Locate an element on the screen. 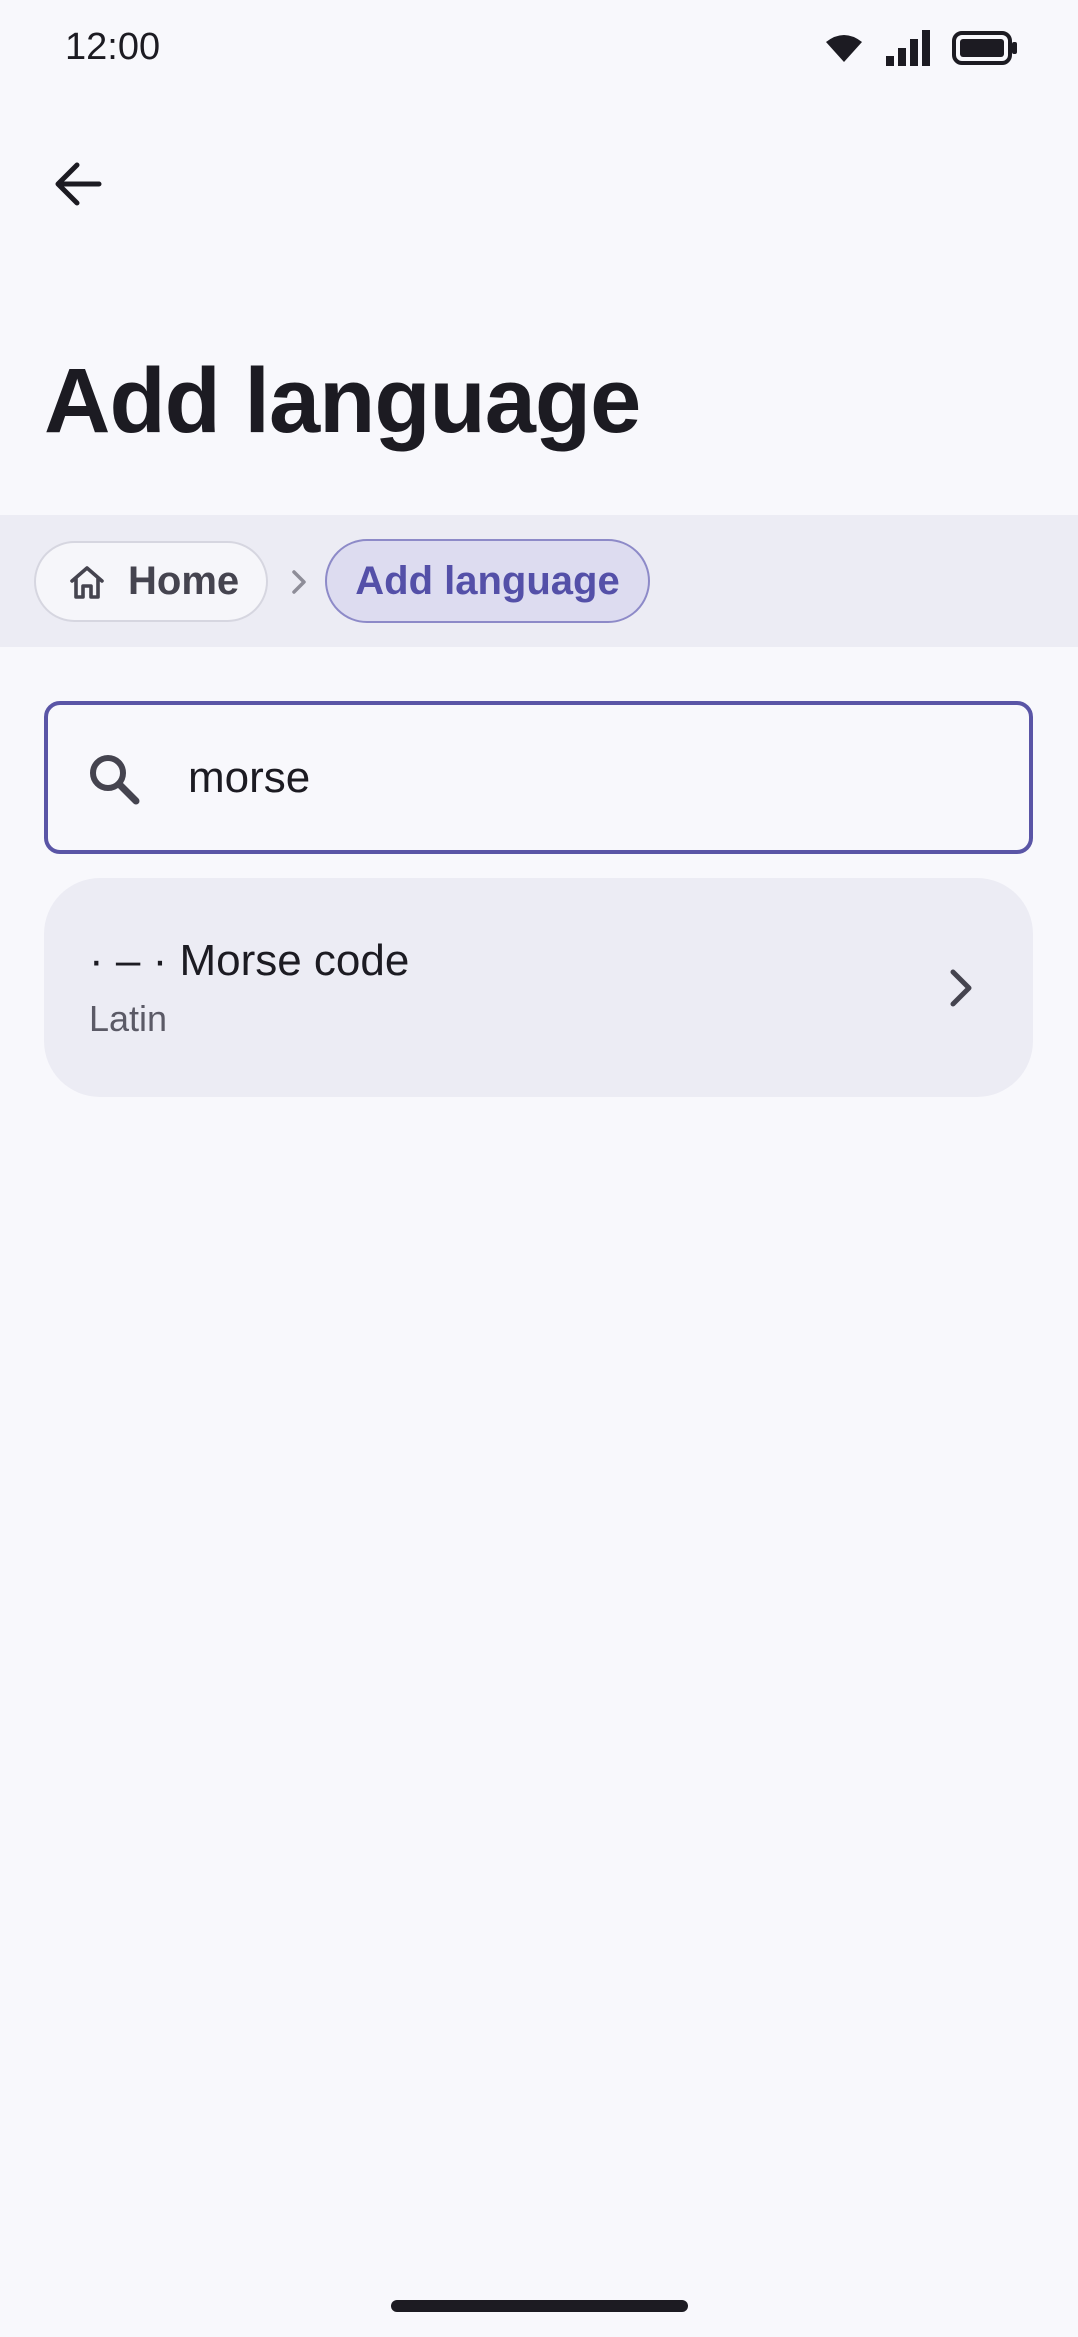 The width and height of the screenshot is (1078, 2337). status-time: 12:00 is located at coordinates (113, 47).